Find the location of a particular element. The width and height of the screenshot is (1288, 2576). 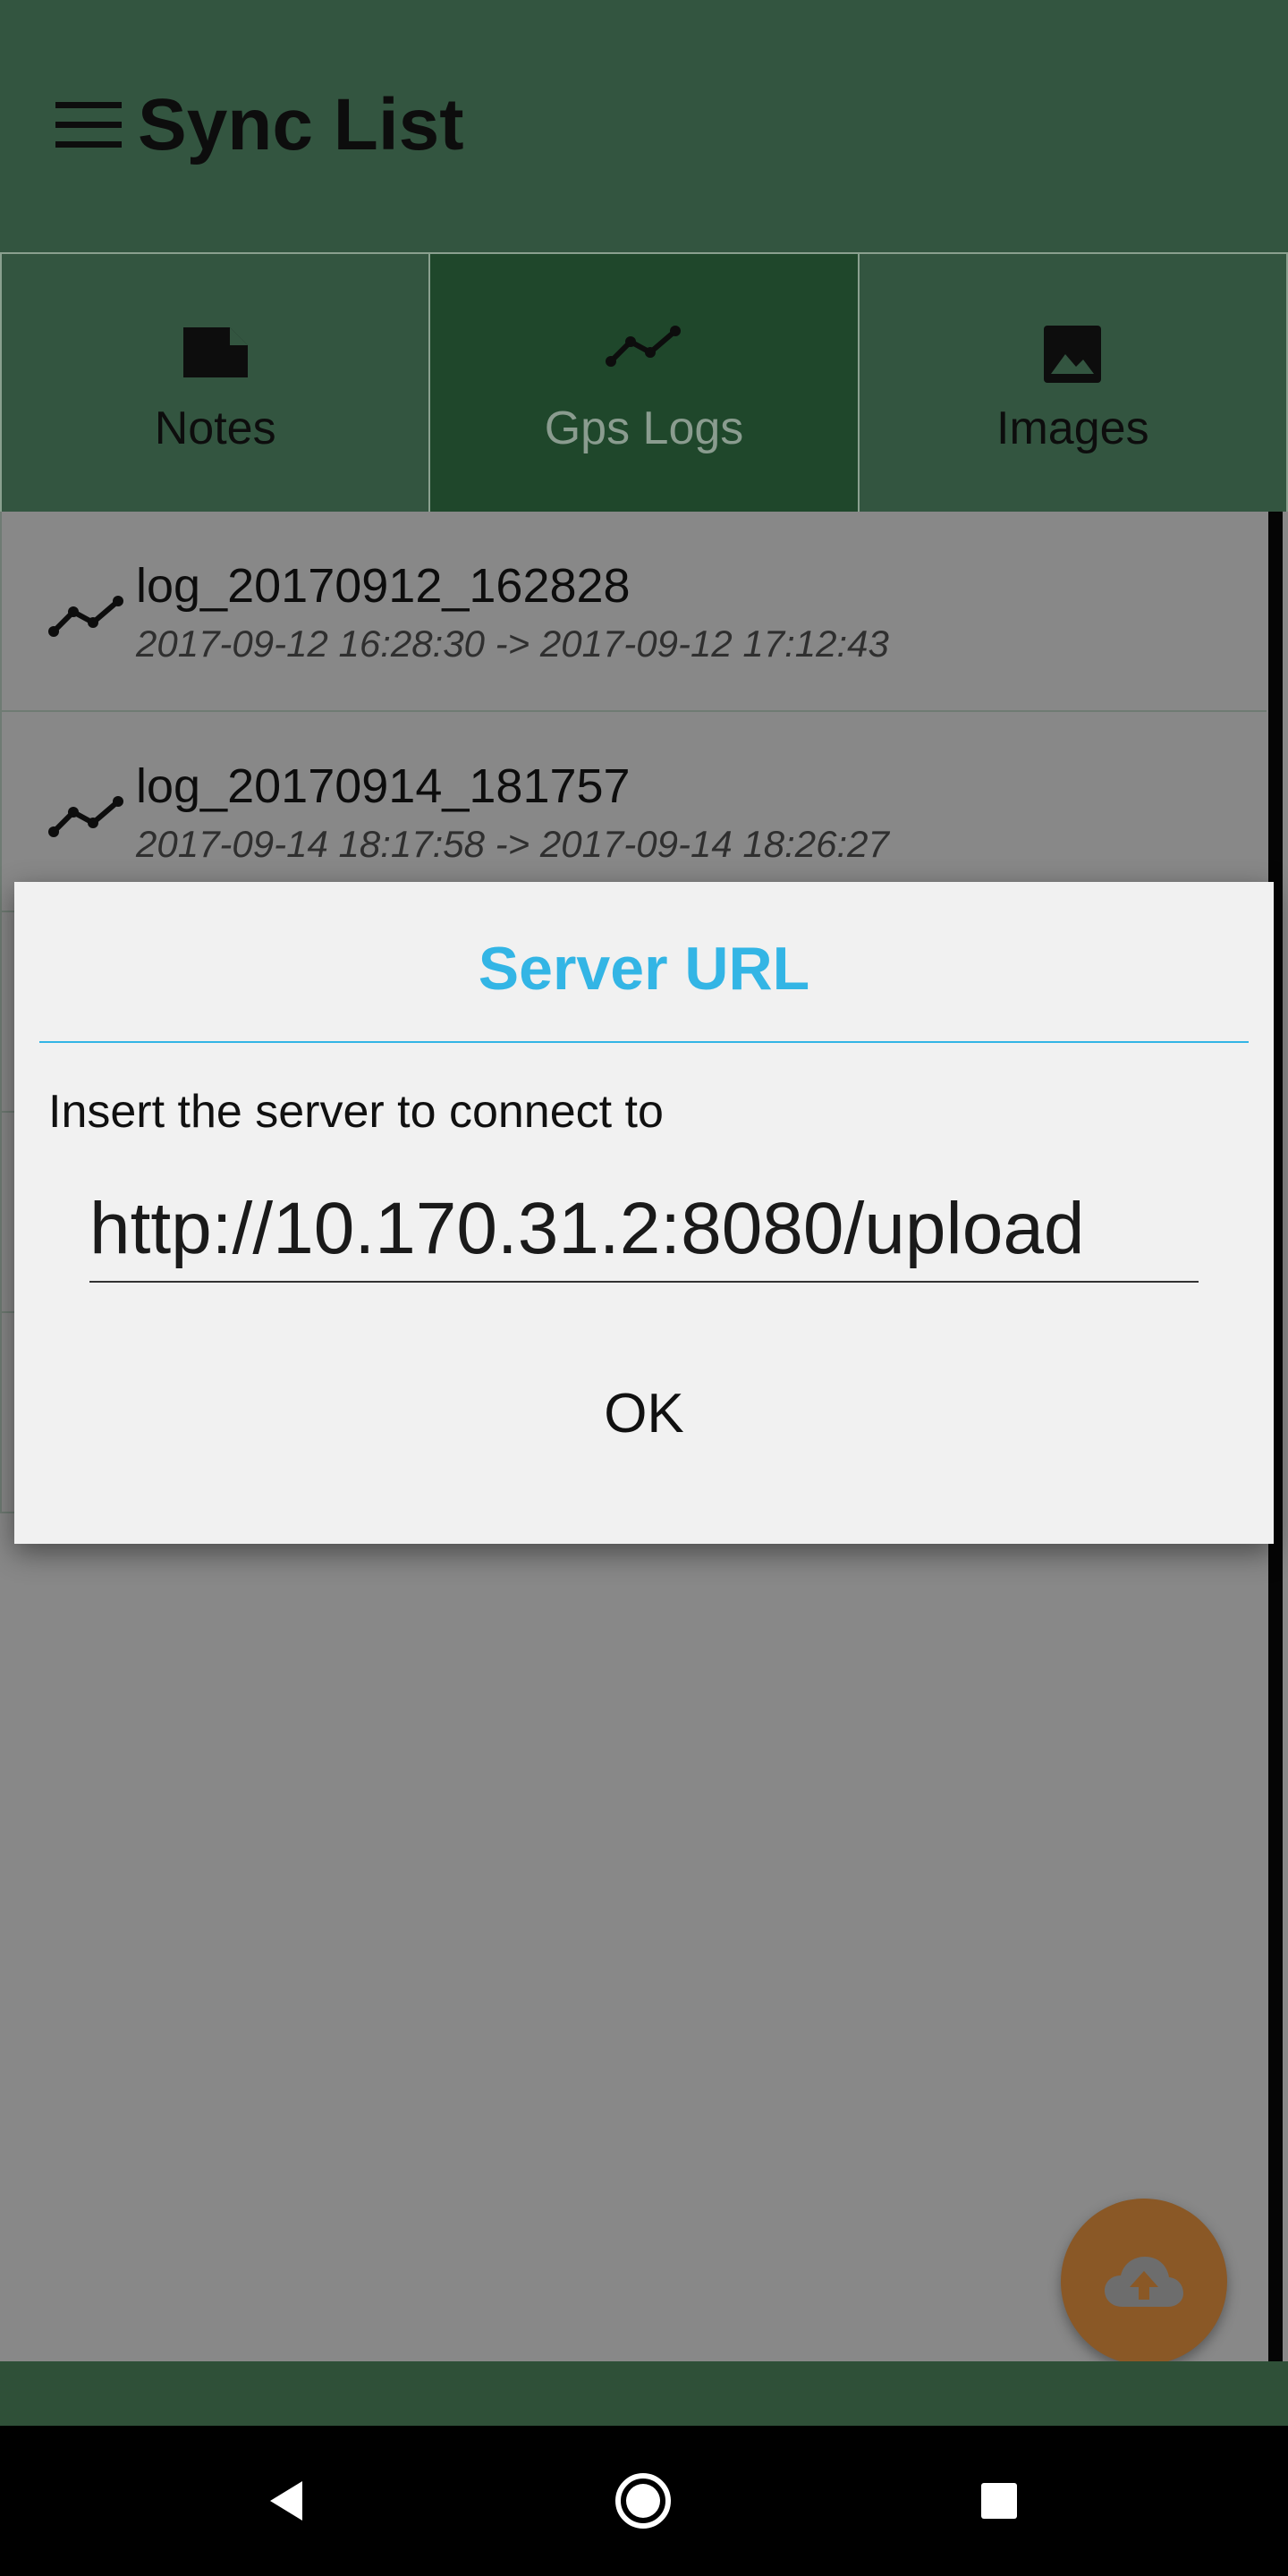

server-url-input: http://10.170.31.2:8080/upload is located at coordinates (644, 1233).